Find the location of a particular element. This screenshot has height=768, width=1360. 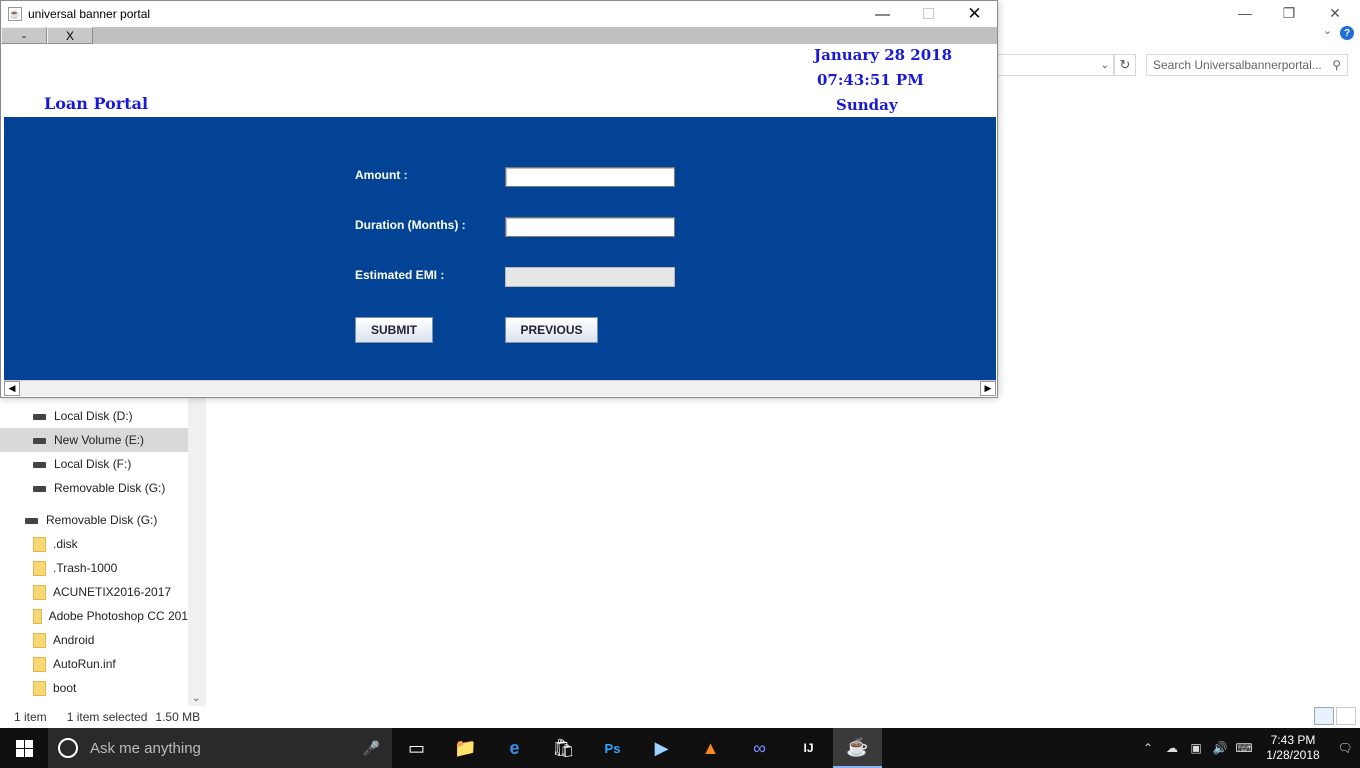

nav-item-label: Android is located at coordinates (74, 640).